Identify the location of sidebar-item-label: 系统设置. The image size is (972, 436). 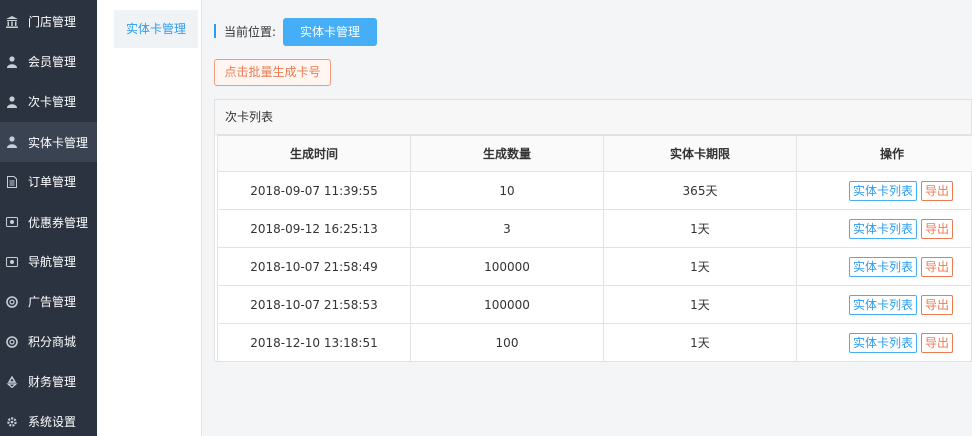
(52, 422).